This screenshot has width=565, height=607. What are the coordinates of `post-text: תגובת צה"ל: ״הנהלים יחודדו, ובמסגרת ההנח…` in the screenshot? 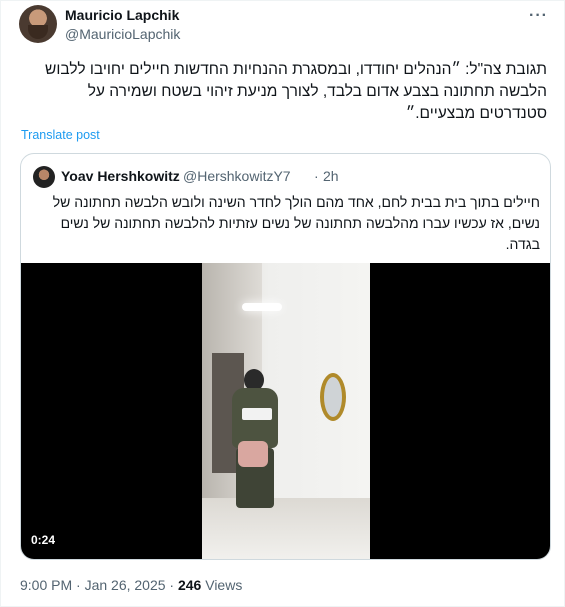 It's located at (296, 91).